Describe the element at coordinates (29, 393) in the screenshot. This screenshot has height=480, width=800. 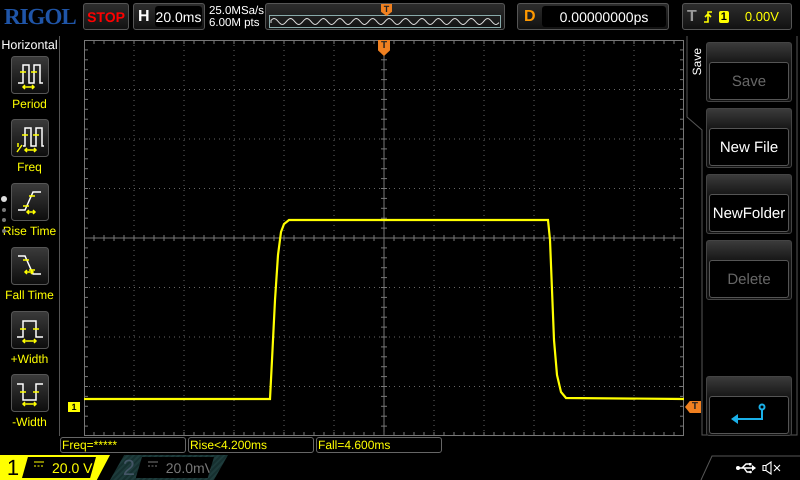
I see `negative-pulse-icon` at that location.